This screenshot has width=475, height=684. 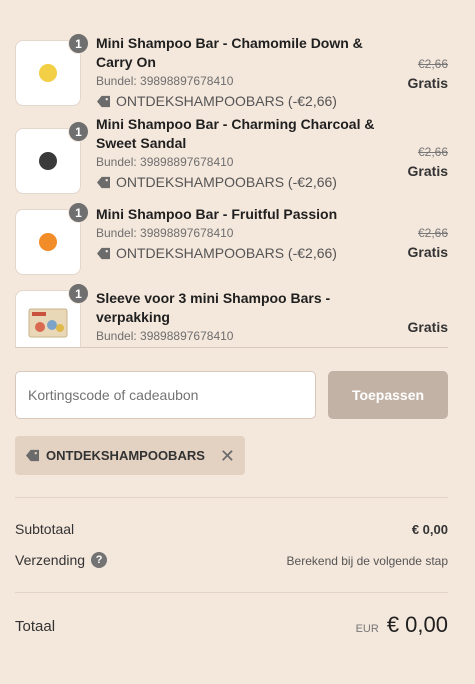 What do you see at coordinates (99, 560) in the screenshot?
I see `help-icon: ?` at bounding box center [99, 560].